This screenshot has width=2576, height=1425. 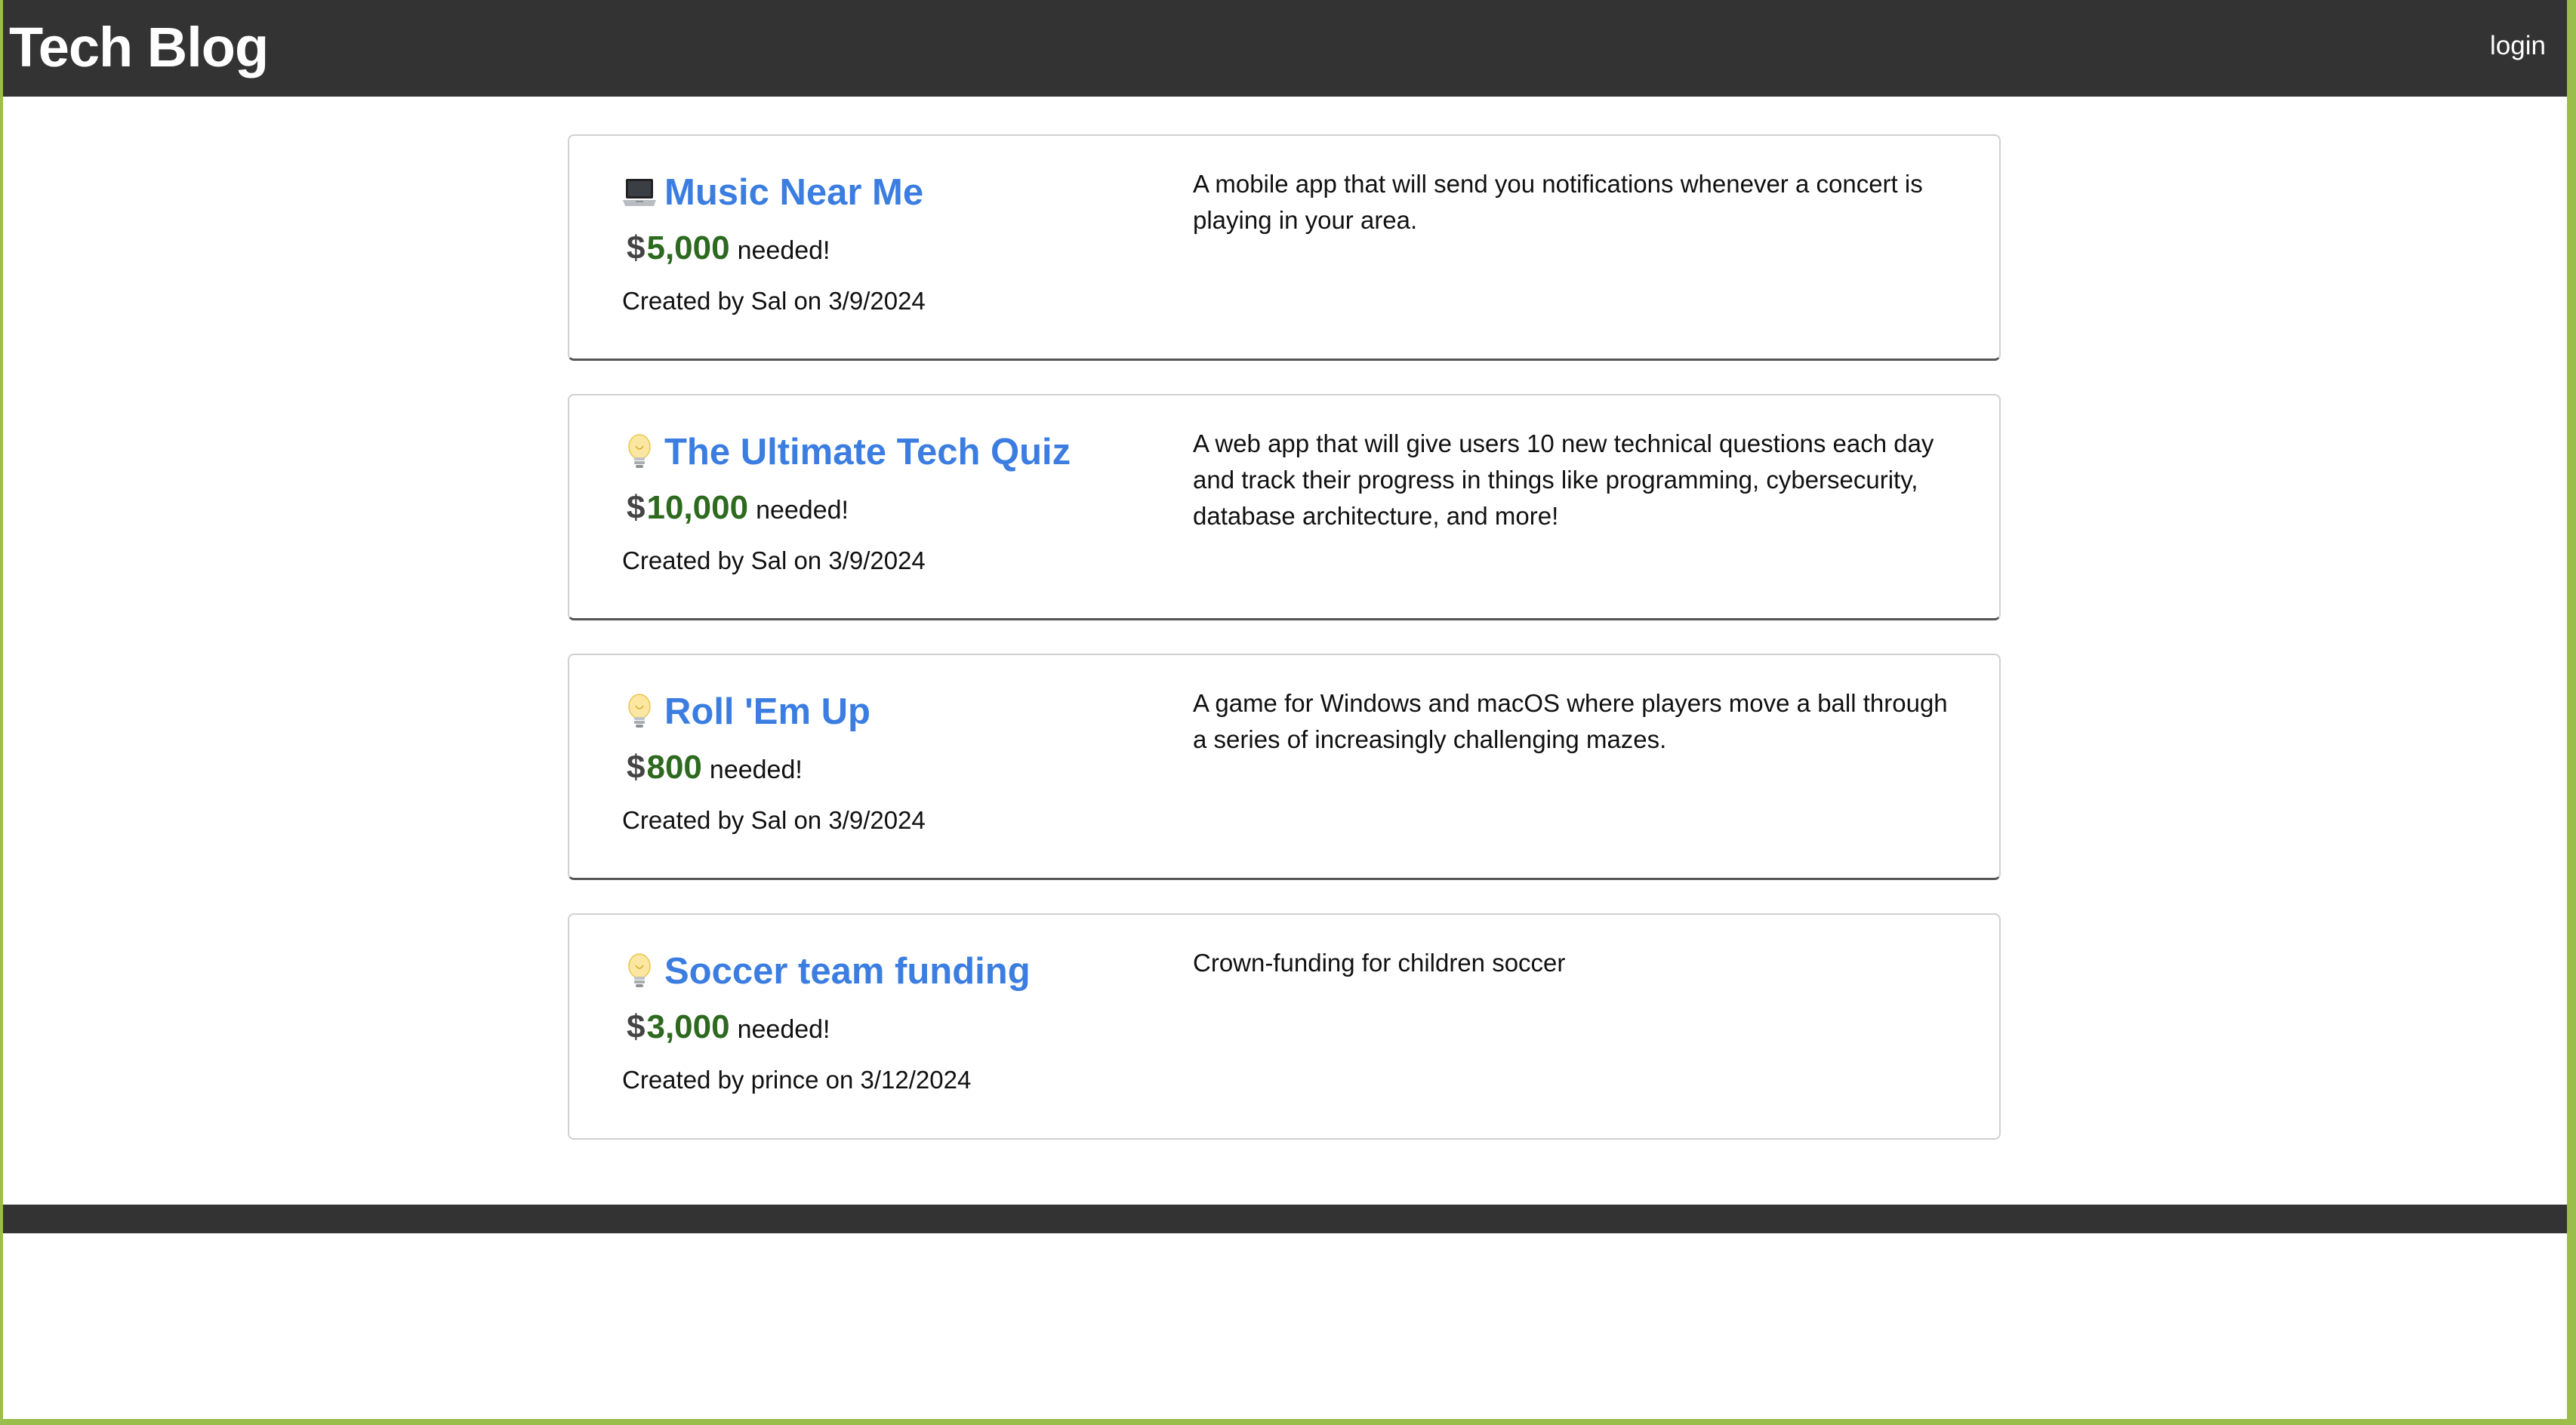 What do you see at coordinates (867, 452) in the screenshot?
I see `post-title-link: The Ultimate Tech Quiz` at bounding box center [867, 452].